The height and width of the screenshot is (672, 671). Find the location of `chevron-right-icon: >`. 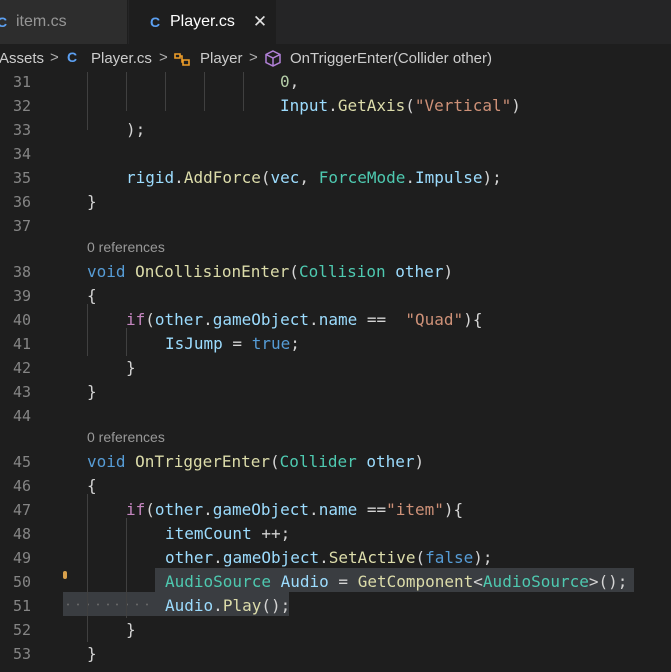

chevron-right-icon: > is located at coordinates (253, 57).